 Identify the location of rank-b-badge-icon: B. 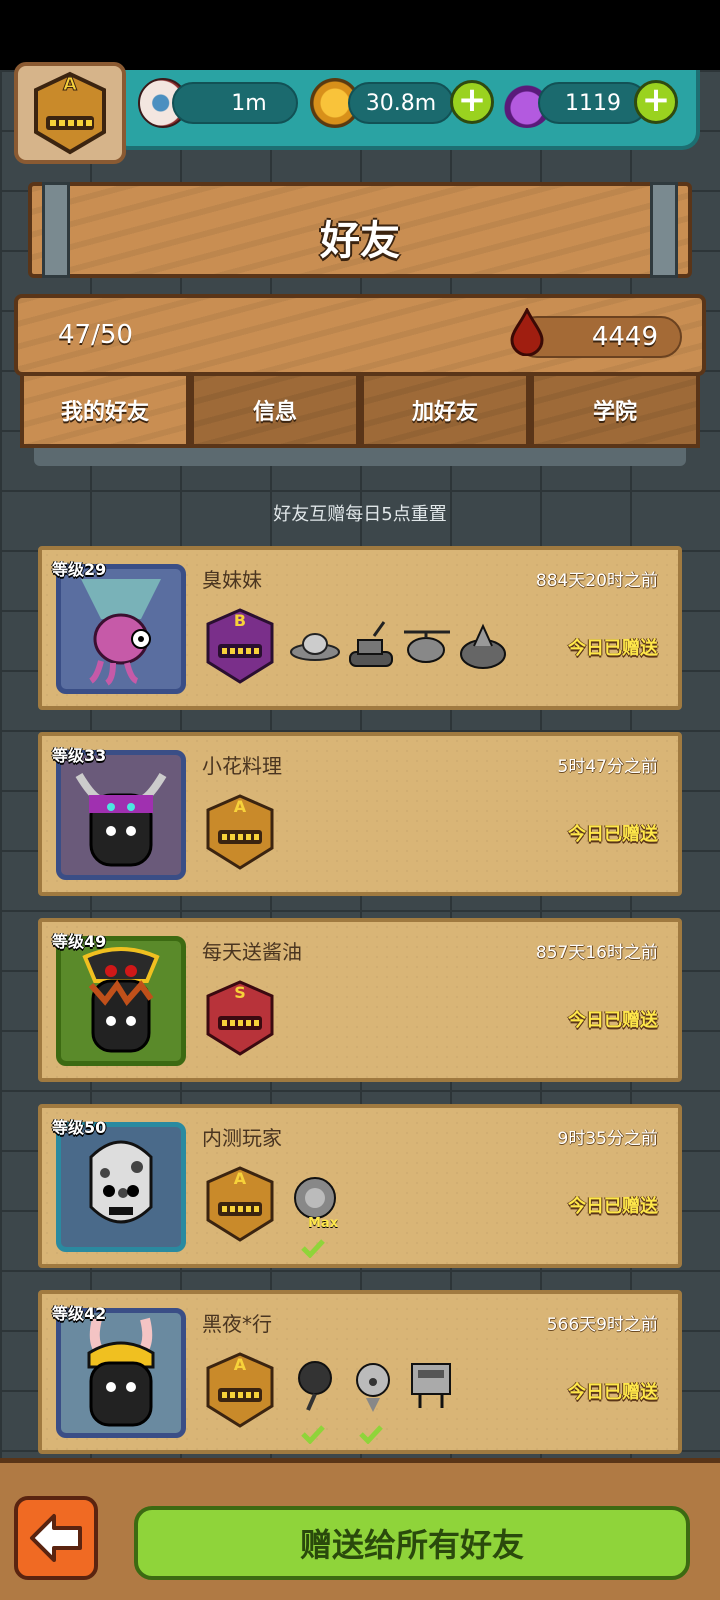
(240, 646).